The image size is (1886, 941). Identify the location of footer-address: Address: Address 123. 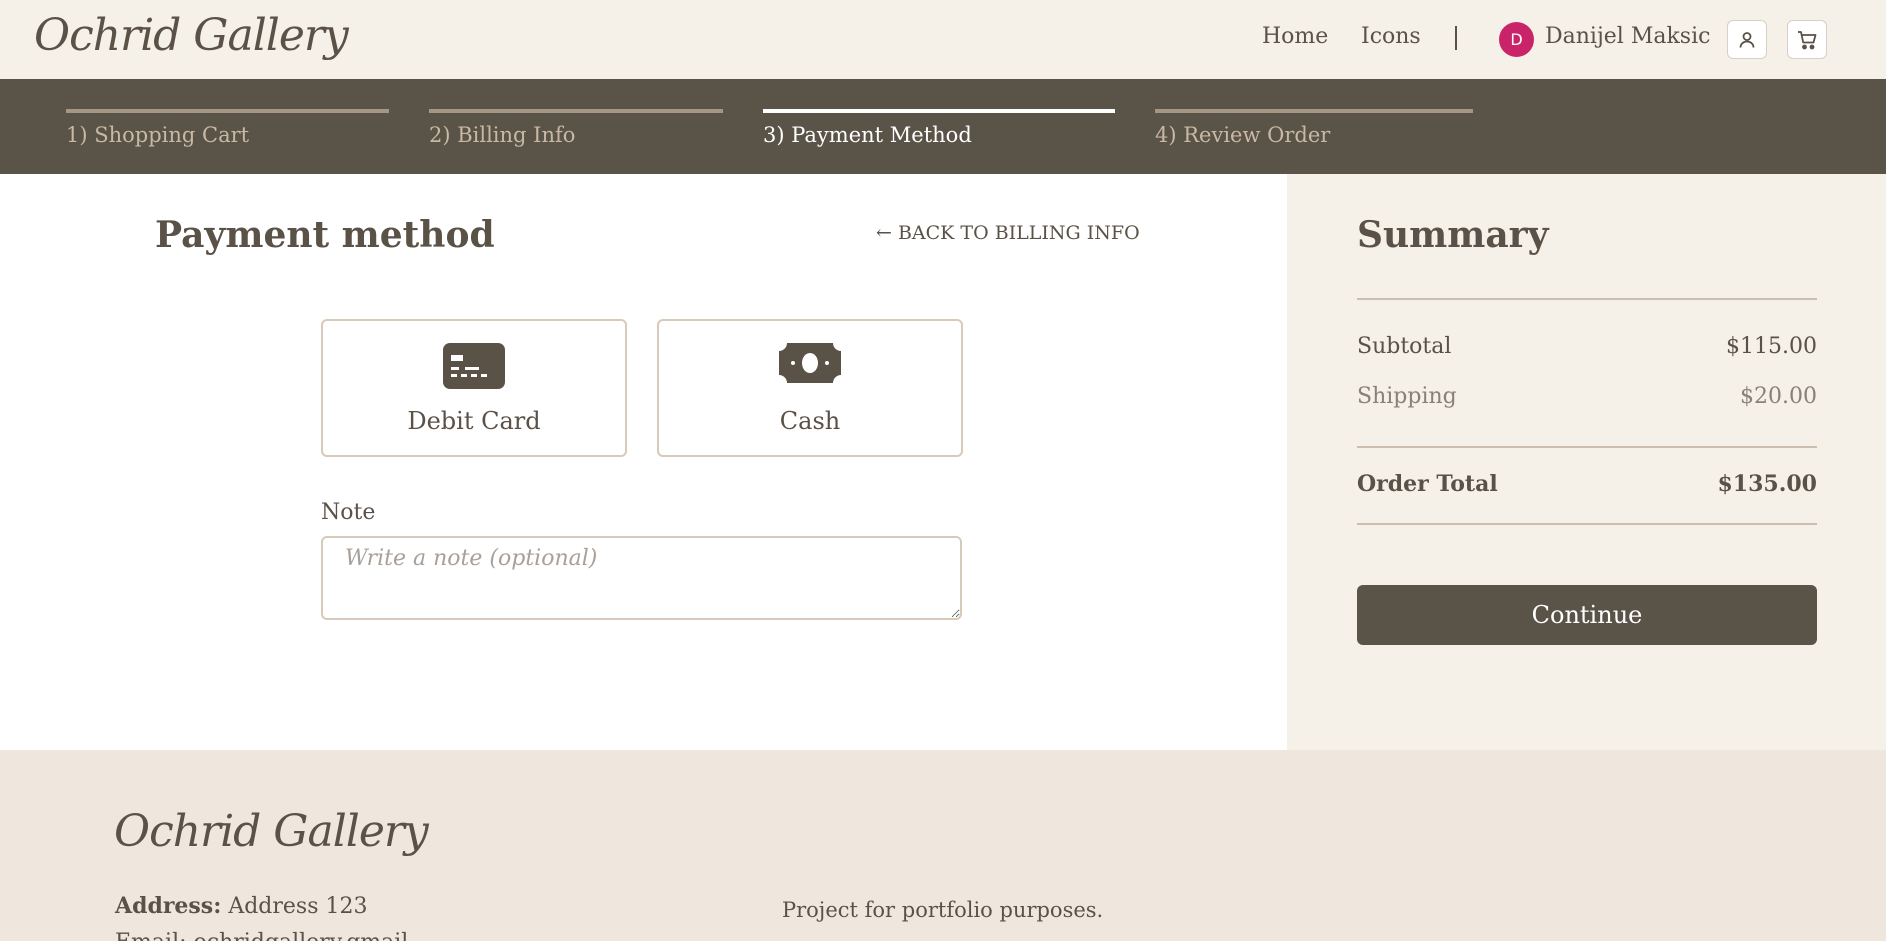
(241, 906).